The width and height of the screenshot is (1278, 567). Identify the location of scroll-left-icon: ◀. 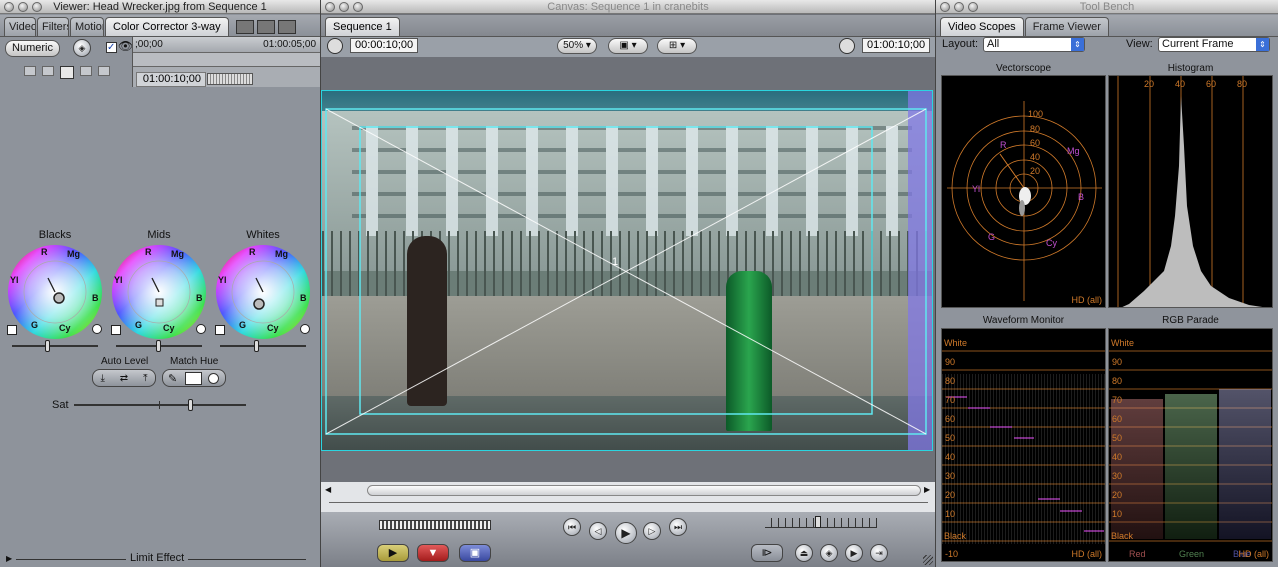
(328, 489).